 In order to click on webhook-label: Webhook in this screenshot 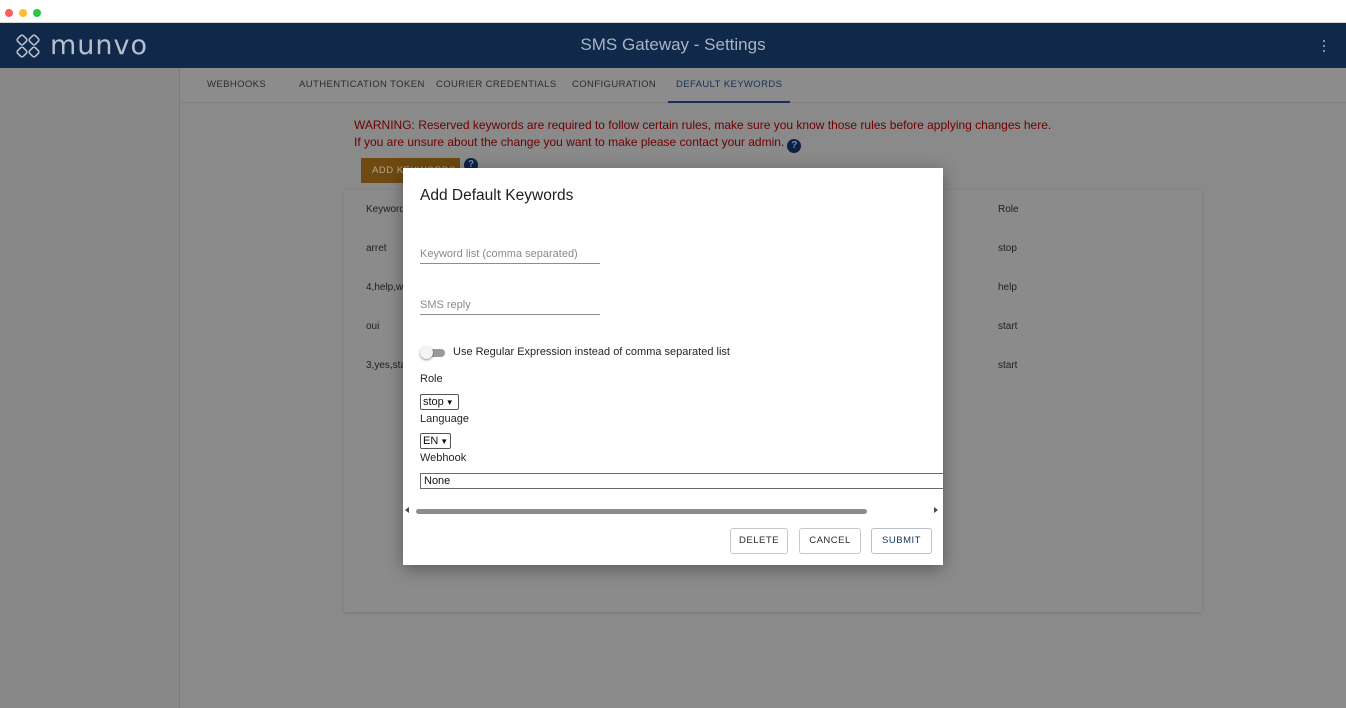, I will do `click(443, 458)`.